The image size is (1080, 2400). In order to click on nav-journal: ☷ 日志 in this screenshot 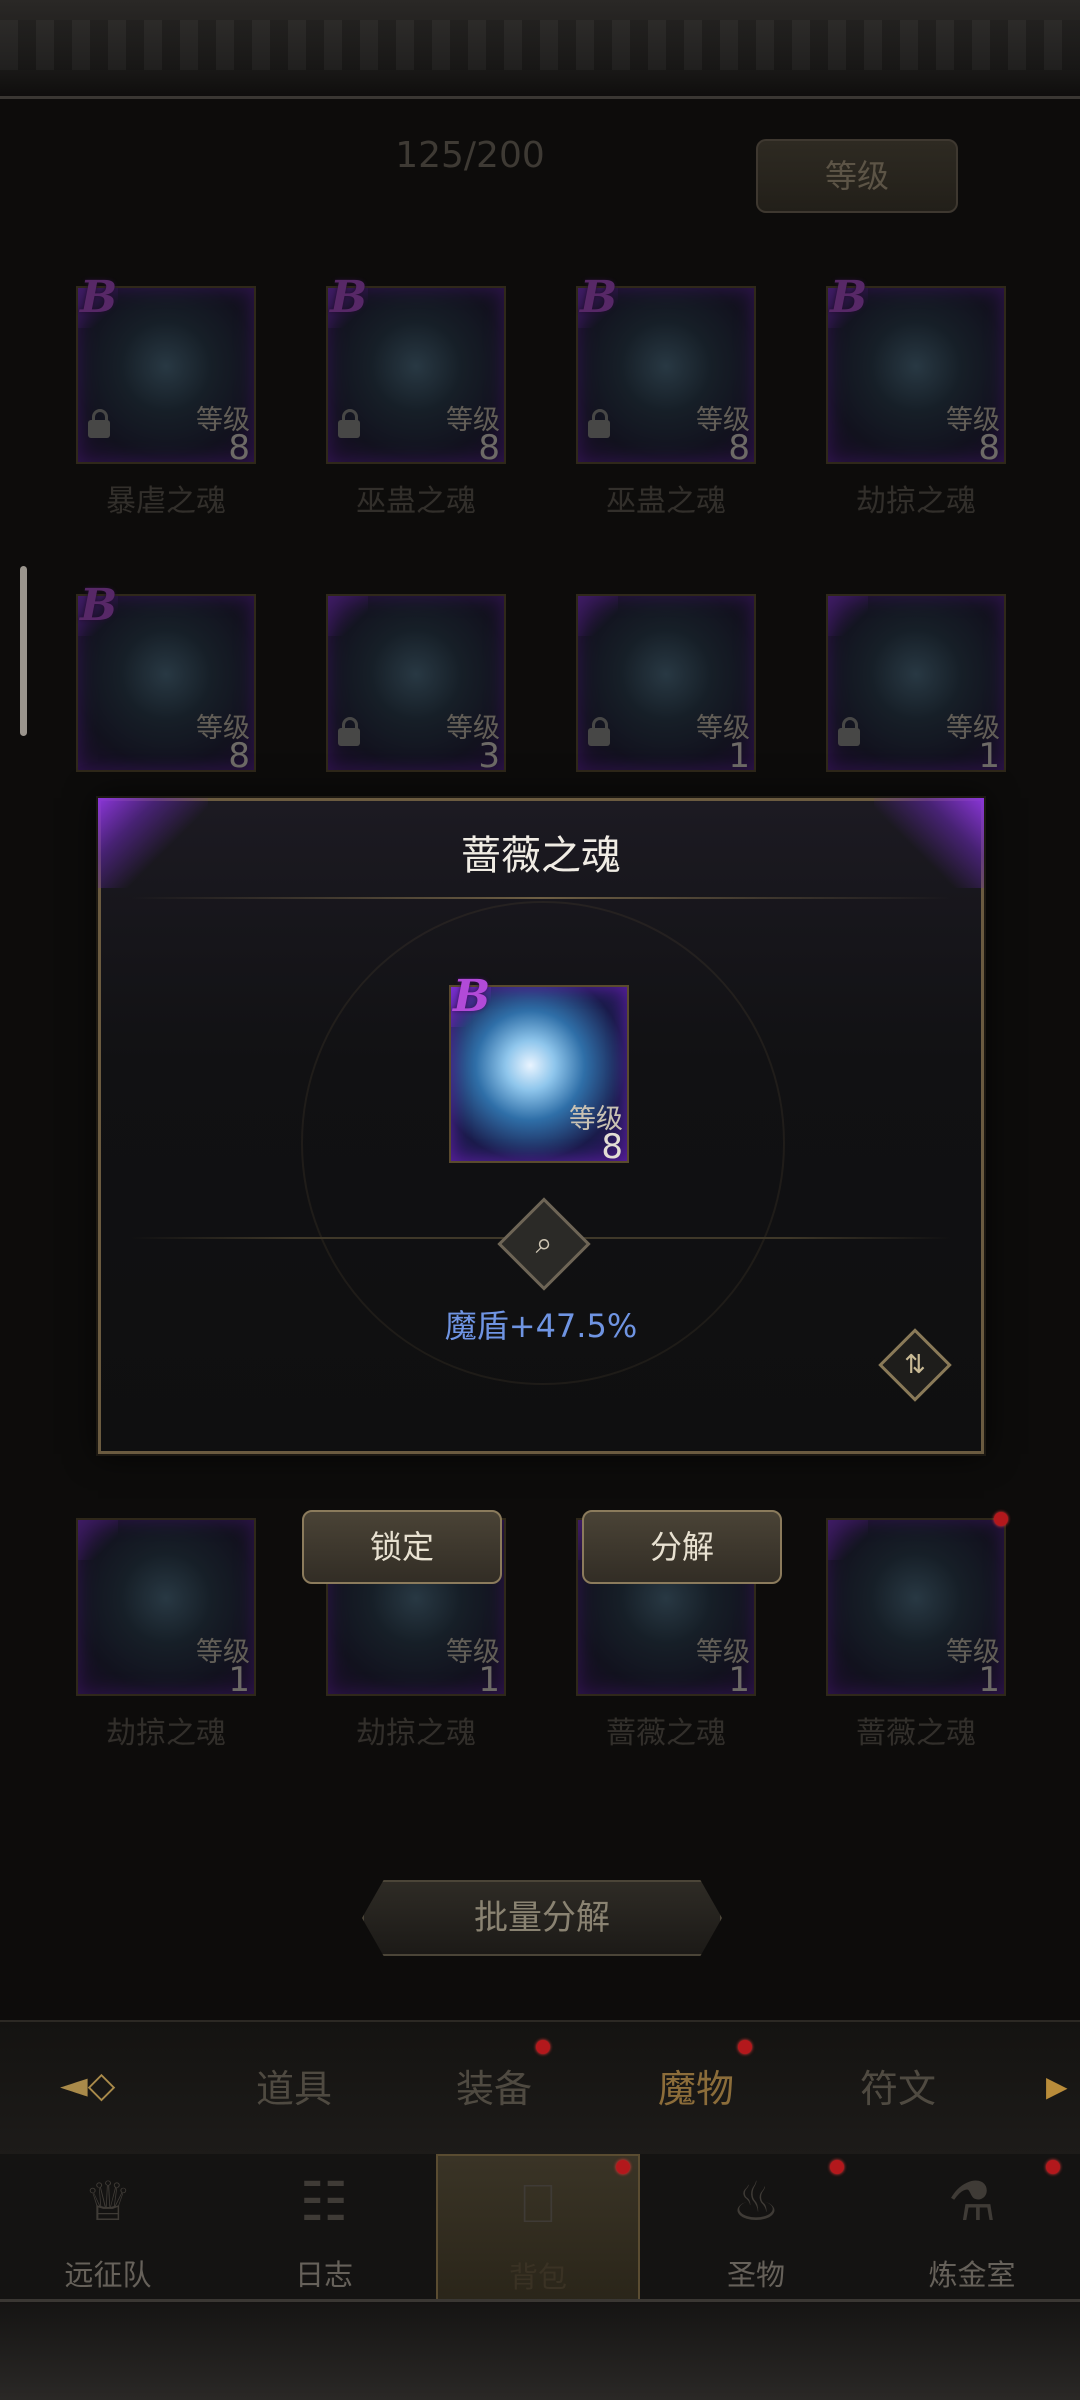, I will do `click(324, 2228)`.